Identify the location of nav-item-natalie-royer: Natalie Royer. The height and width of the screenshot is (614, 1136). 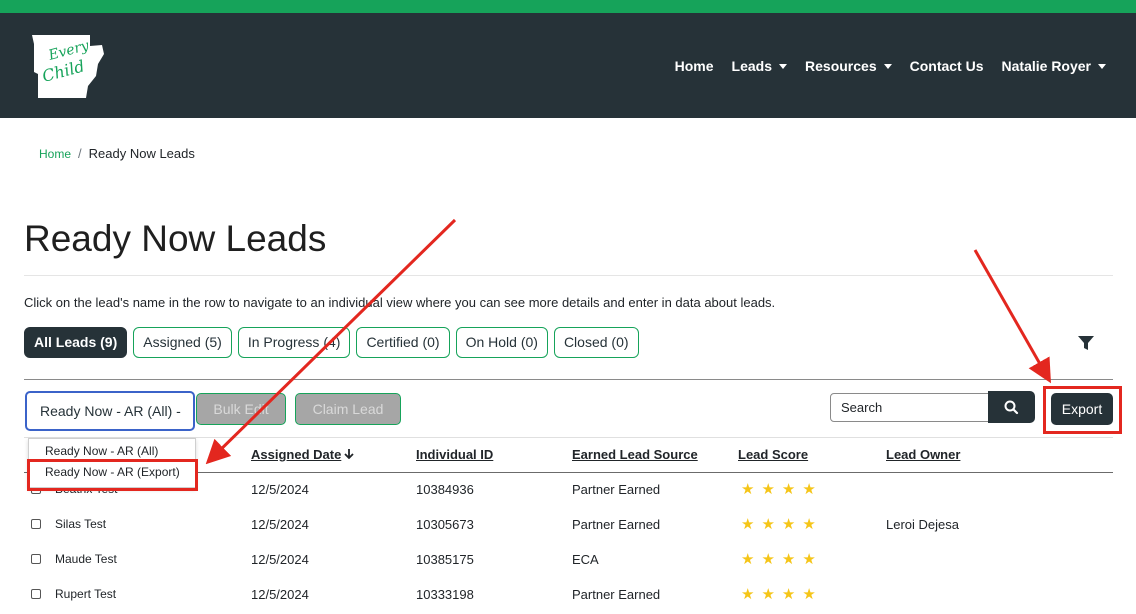
(1054, 66).